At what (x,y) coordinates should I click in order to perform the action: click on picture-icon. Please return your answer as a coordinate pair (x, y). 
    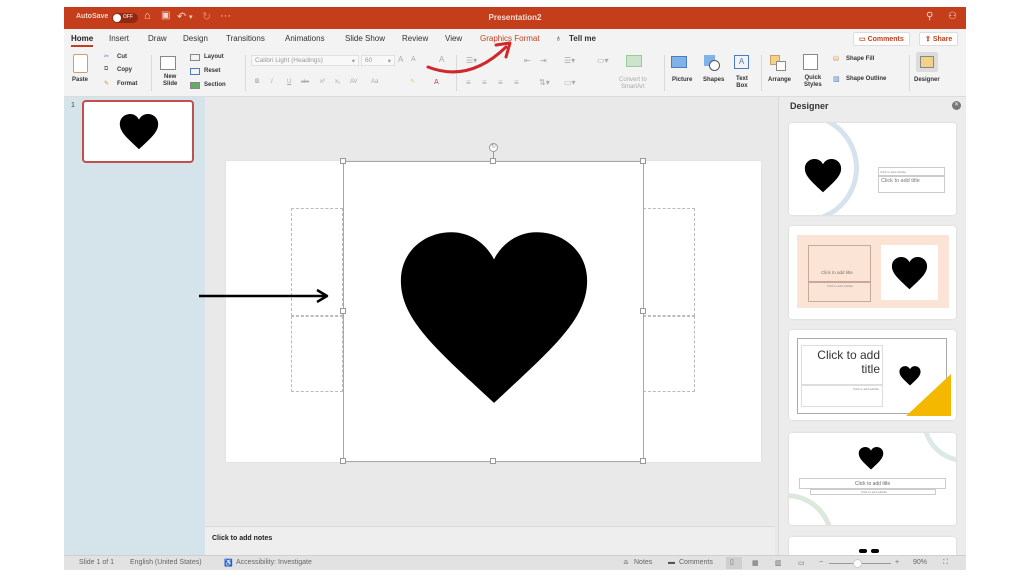
    Looking at the image, I should click on (679, 62).